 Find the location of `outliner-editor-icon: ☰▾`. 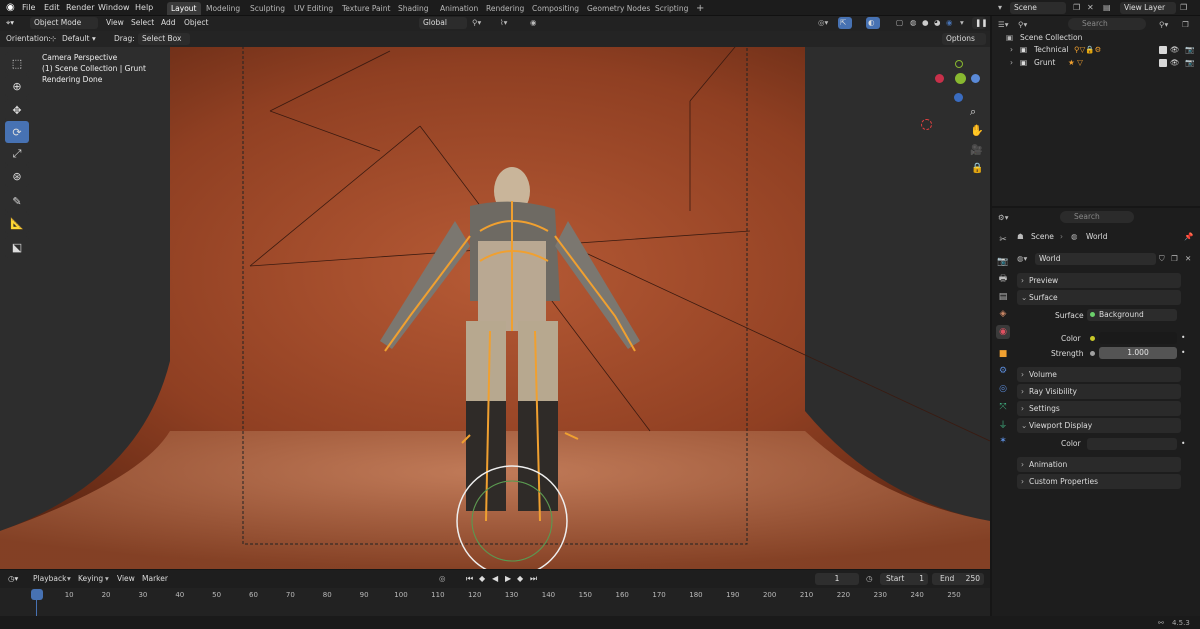

outliner-editor-icon: ☰▾ is located at coordinates (1003, 25).